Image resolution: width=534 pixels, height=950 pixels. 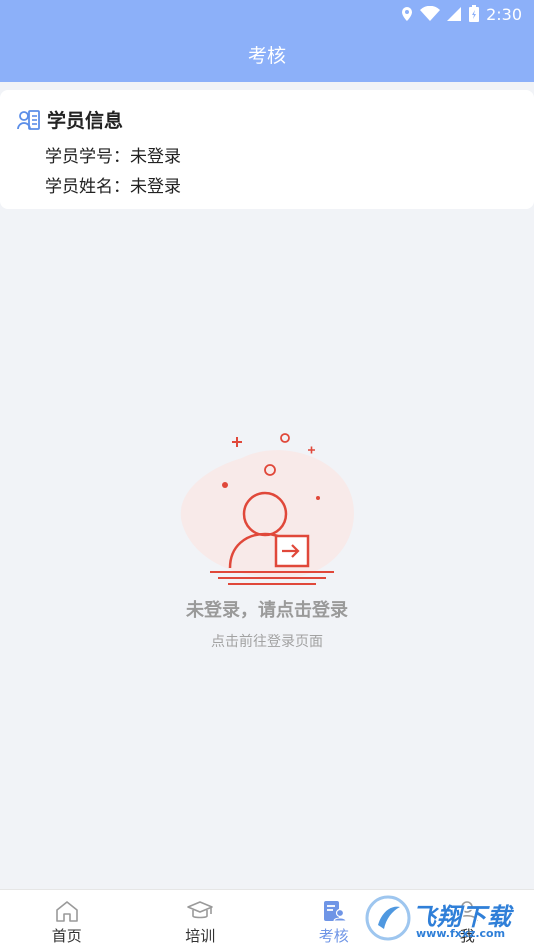 I want to click on app-header: 2:30 考核, so click(x=267, y=41).